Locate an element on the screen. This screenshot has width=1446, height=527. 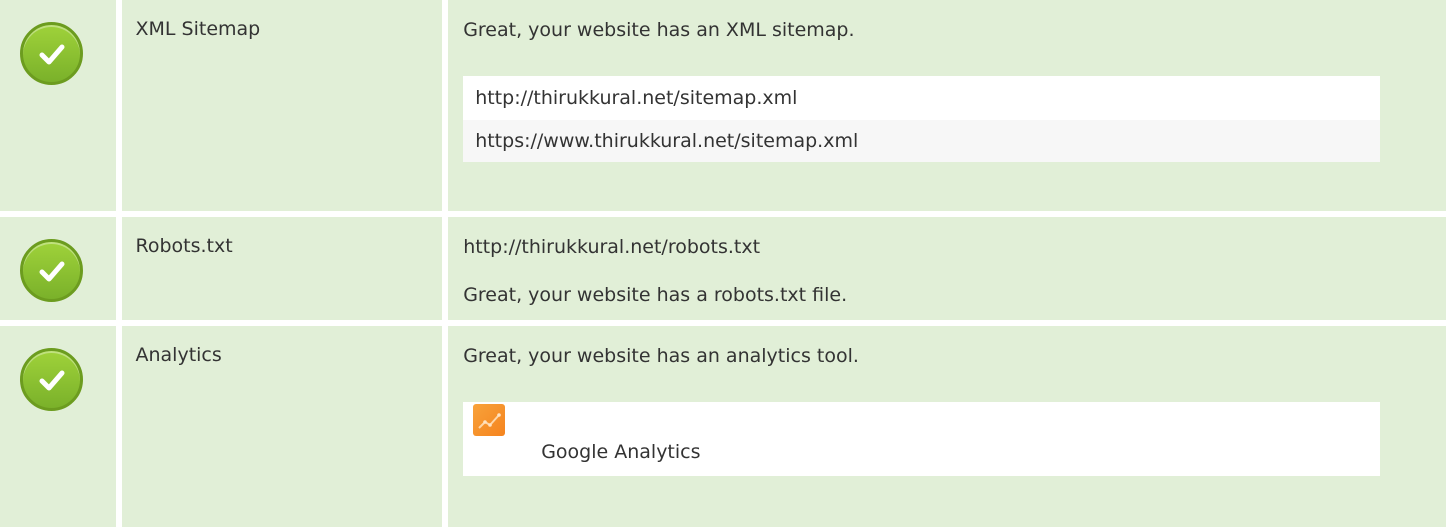
robots-url: http://thirukkural.net/robots.txt is located at coordinates (612, 247).